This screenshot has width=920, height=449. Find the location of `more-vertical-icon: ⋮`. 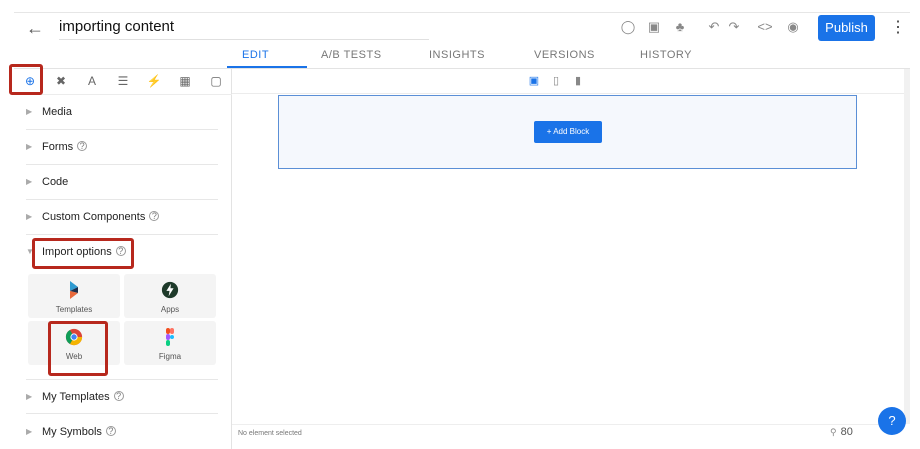

more-vertical-icon: ⋮ is located at coordinates (898, 27).